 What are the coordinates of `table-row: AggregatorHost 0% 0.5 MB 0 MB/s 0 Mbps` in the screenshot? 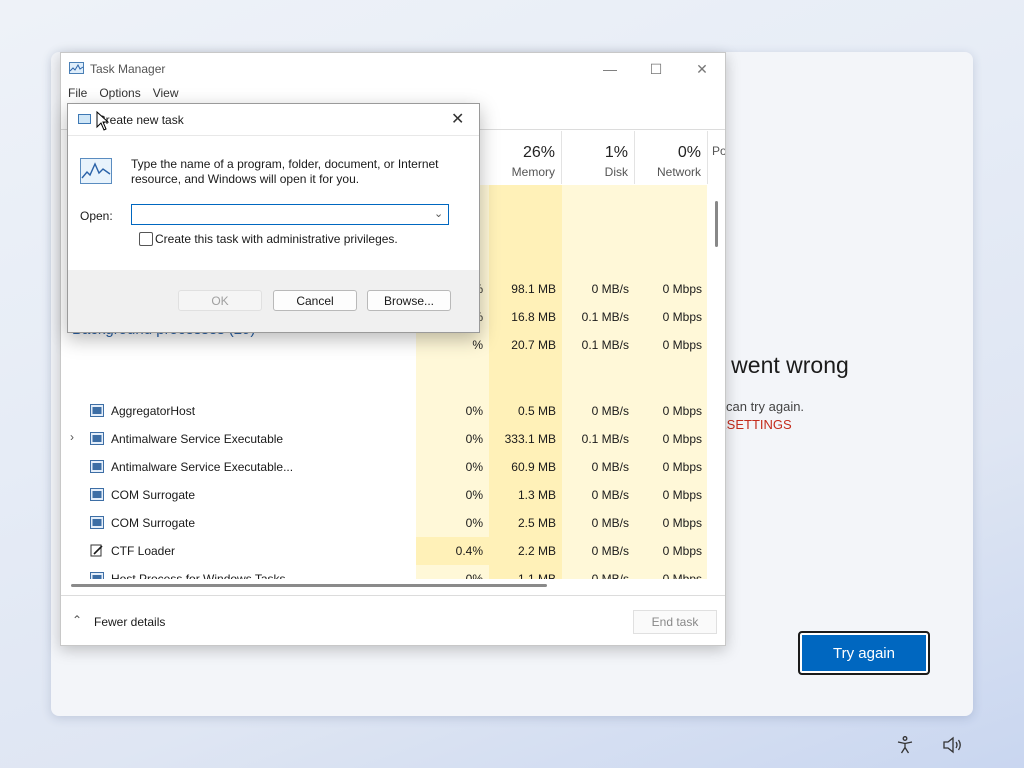 It's located at (384, 411).